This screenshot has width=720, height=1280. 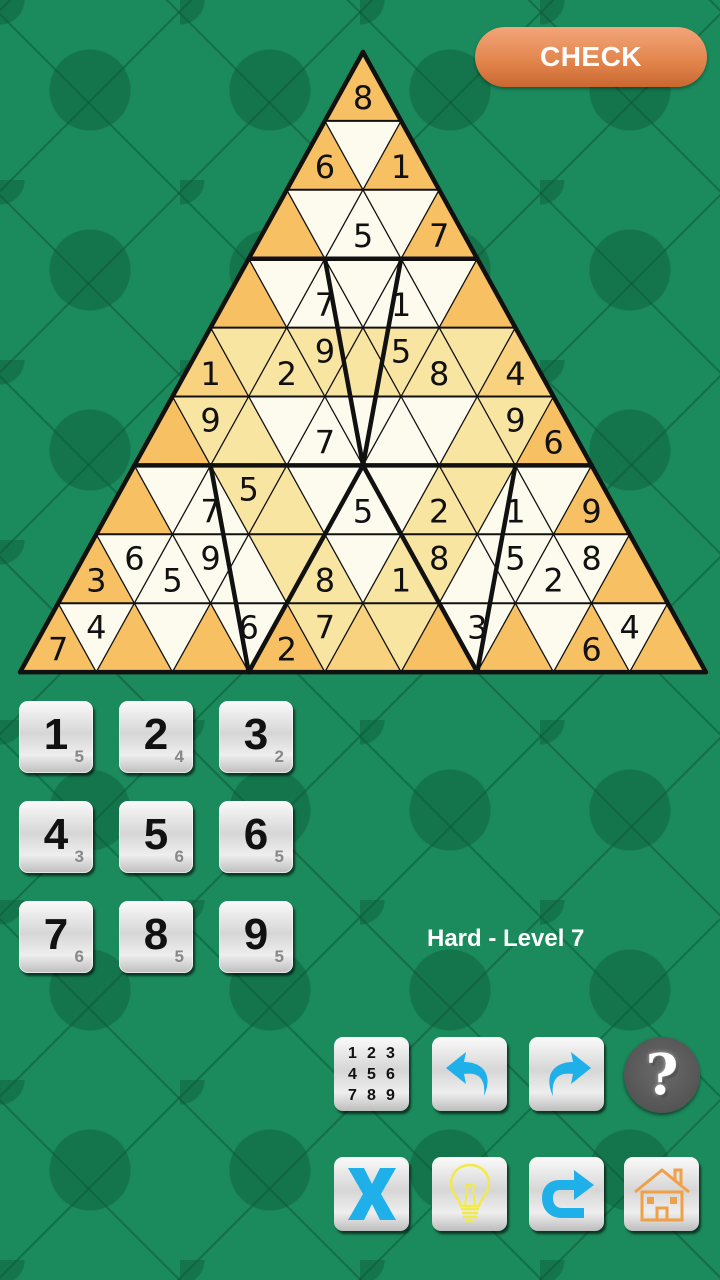 I want to click on house-icon, so click(x=661, y=1195).